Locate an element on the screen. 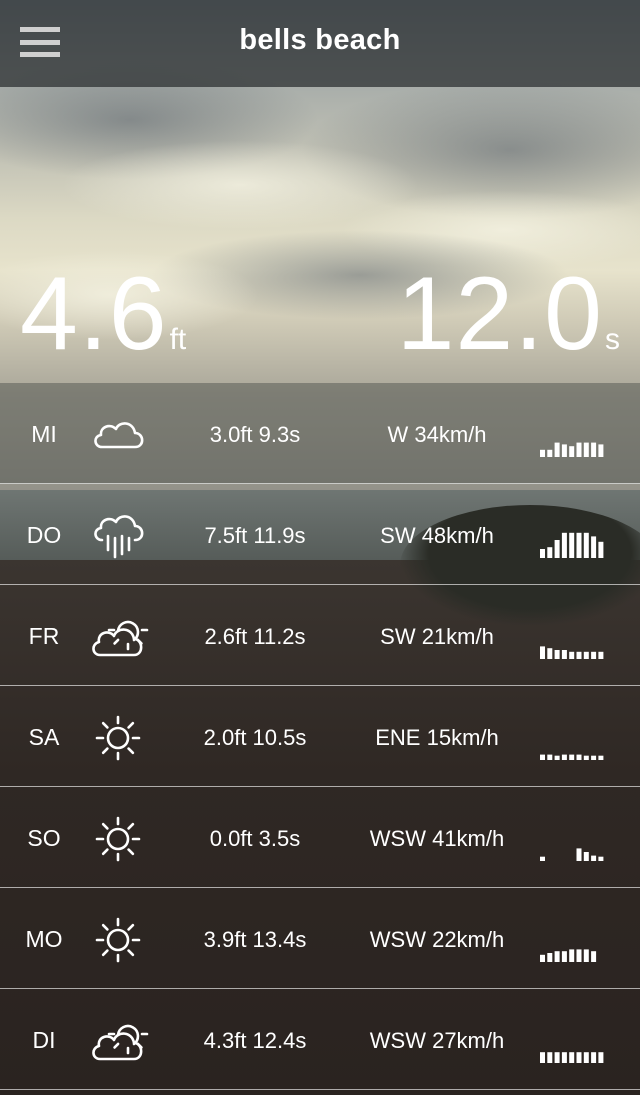 Image resolution: width=640 pixels, height=1095 pixels. forecast-row: MI 3.0ft 9.3s W 34km/h is located at coordinates (320, 433).